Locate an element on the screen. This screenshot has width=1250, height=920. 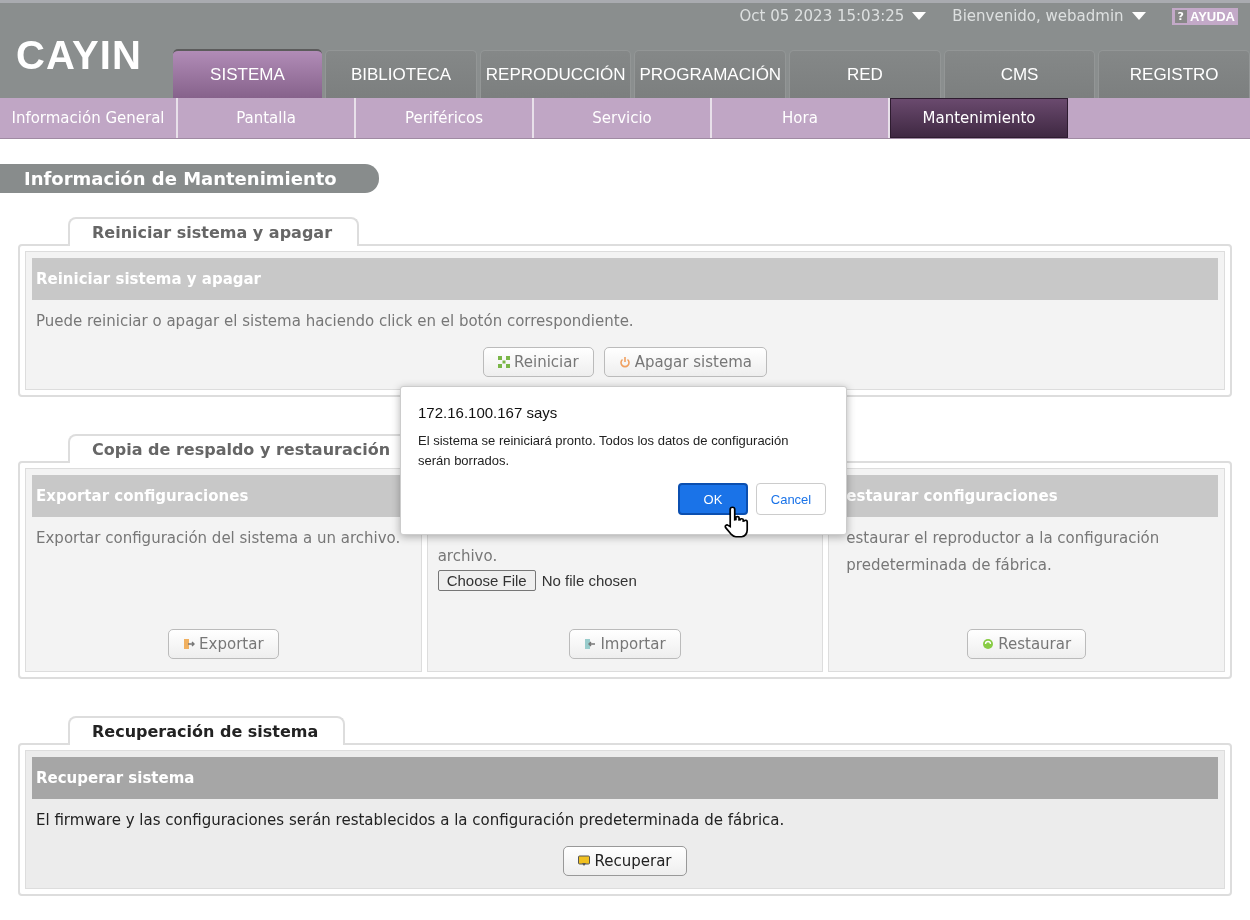
subnav-tab: Información General is located at coordinates (89, 118).